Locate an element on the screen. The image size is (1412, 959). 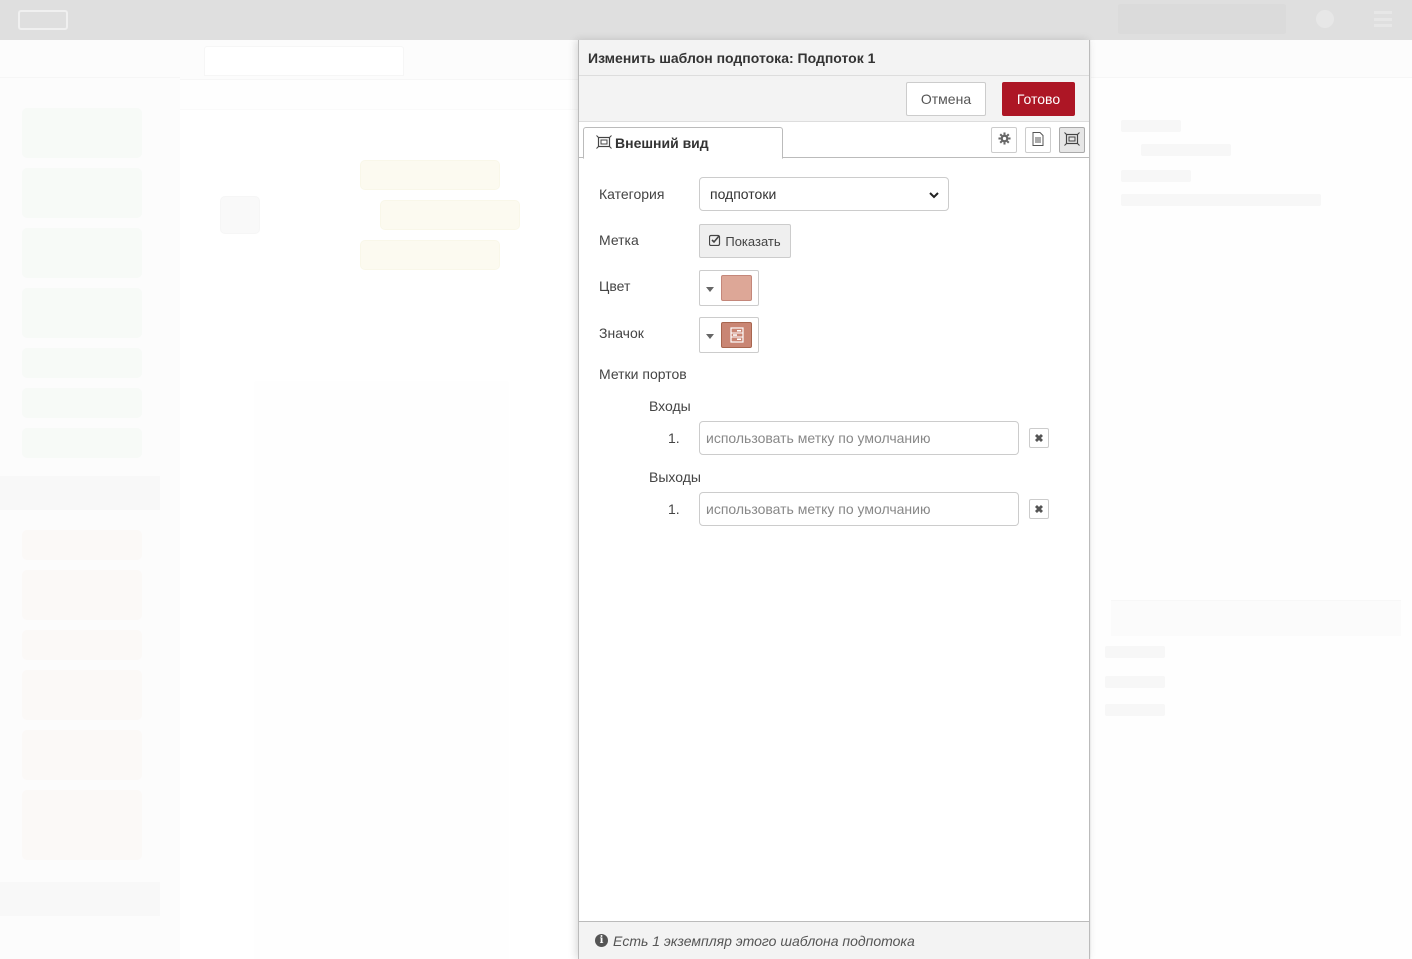
inputs-label: Входы is located at coordinates (670, 406).